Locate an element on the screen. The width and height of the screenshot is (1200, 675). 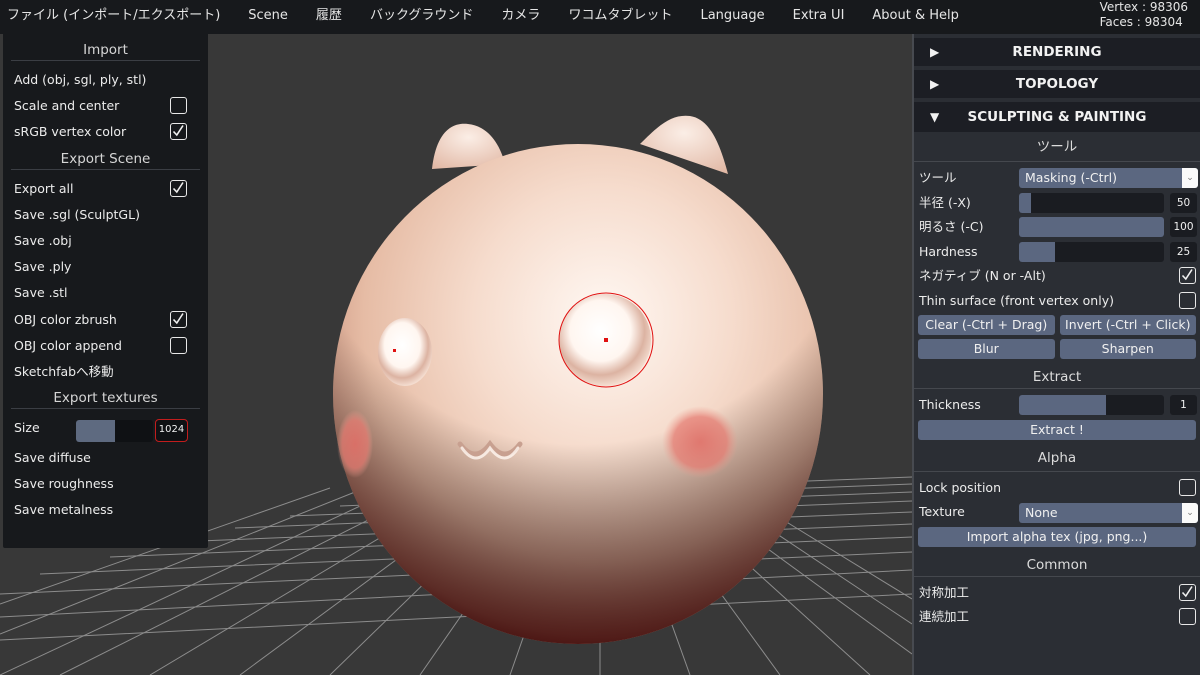
sketchfab-button: Sketchfabへ移動 is located at coordinates (105, 372).